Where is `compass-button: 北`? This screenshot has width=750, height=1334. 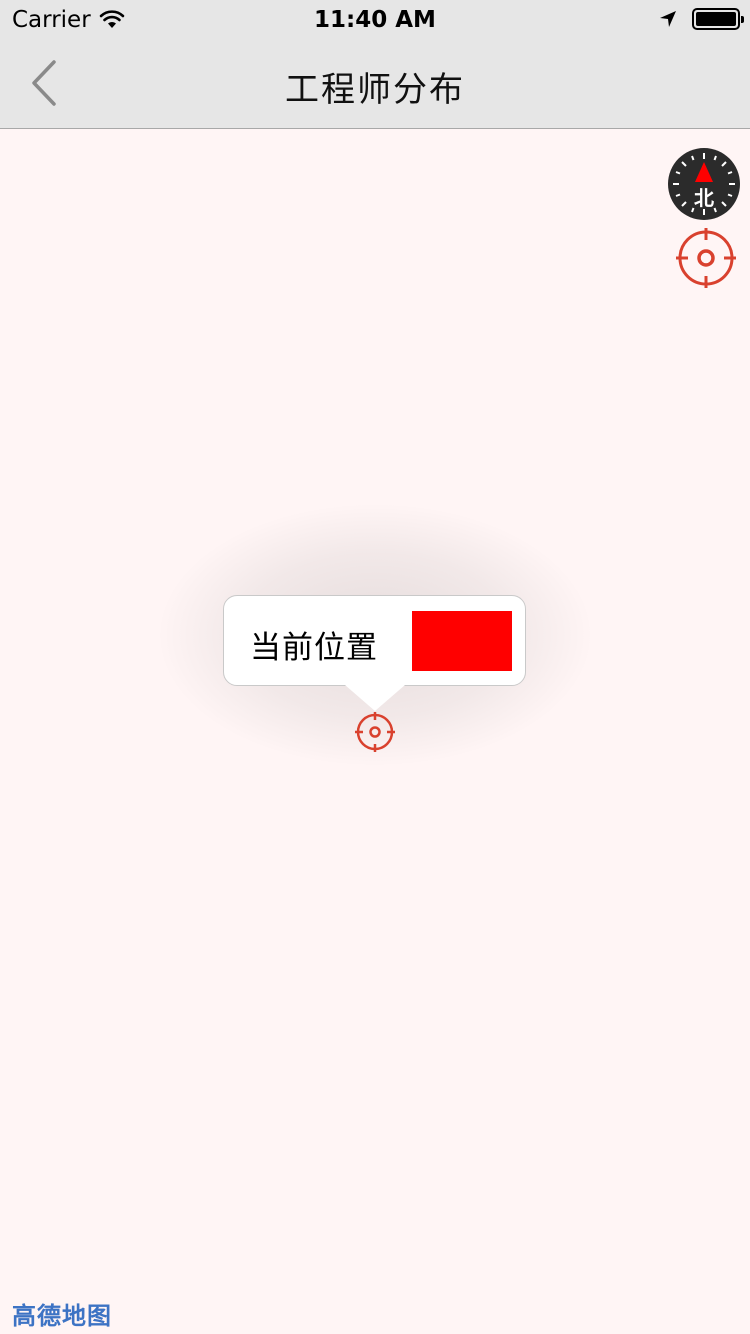
compass-button: 北 is located at coordinates (704, 184).